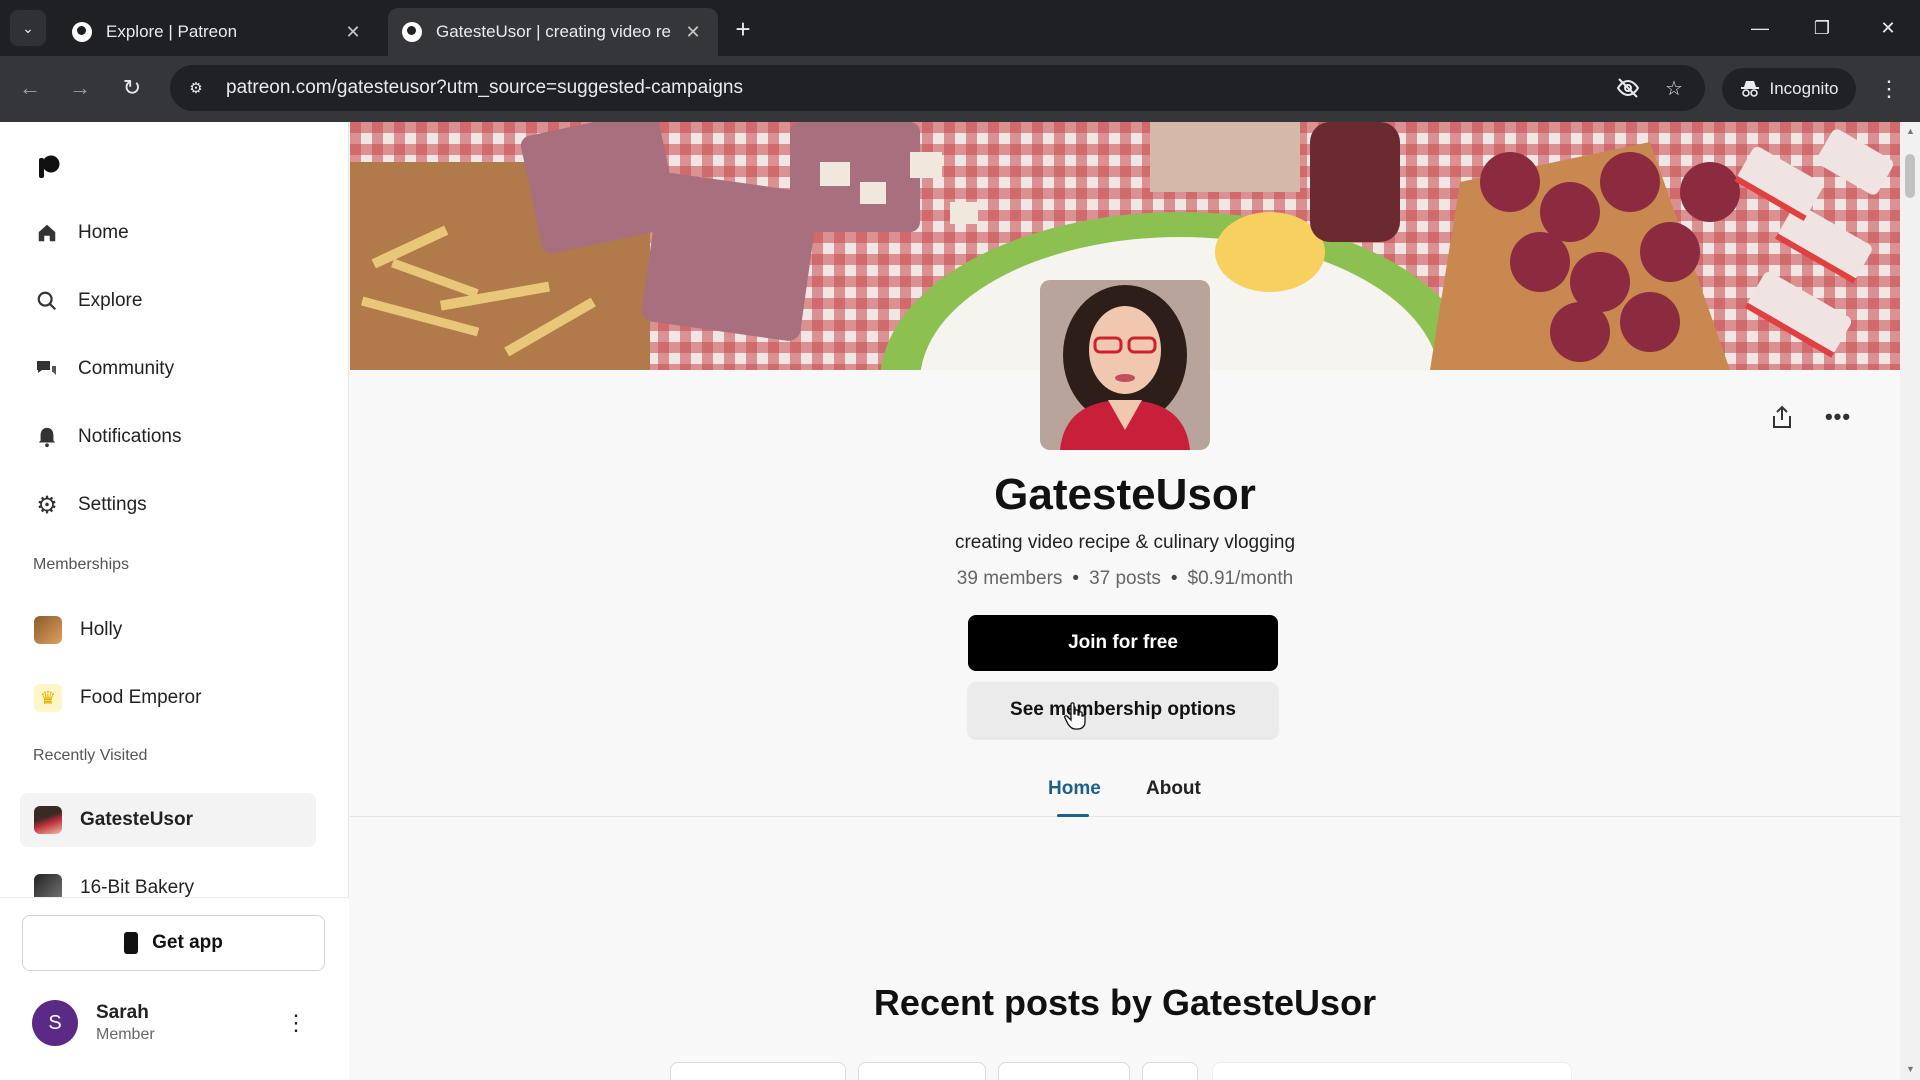  Describe the element at coordinates (1888, 28) in the screenshot. I see `window-close-icon: ✕` at that location.